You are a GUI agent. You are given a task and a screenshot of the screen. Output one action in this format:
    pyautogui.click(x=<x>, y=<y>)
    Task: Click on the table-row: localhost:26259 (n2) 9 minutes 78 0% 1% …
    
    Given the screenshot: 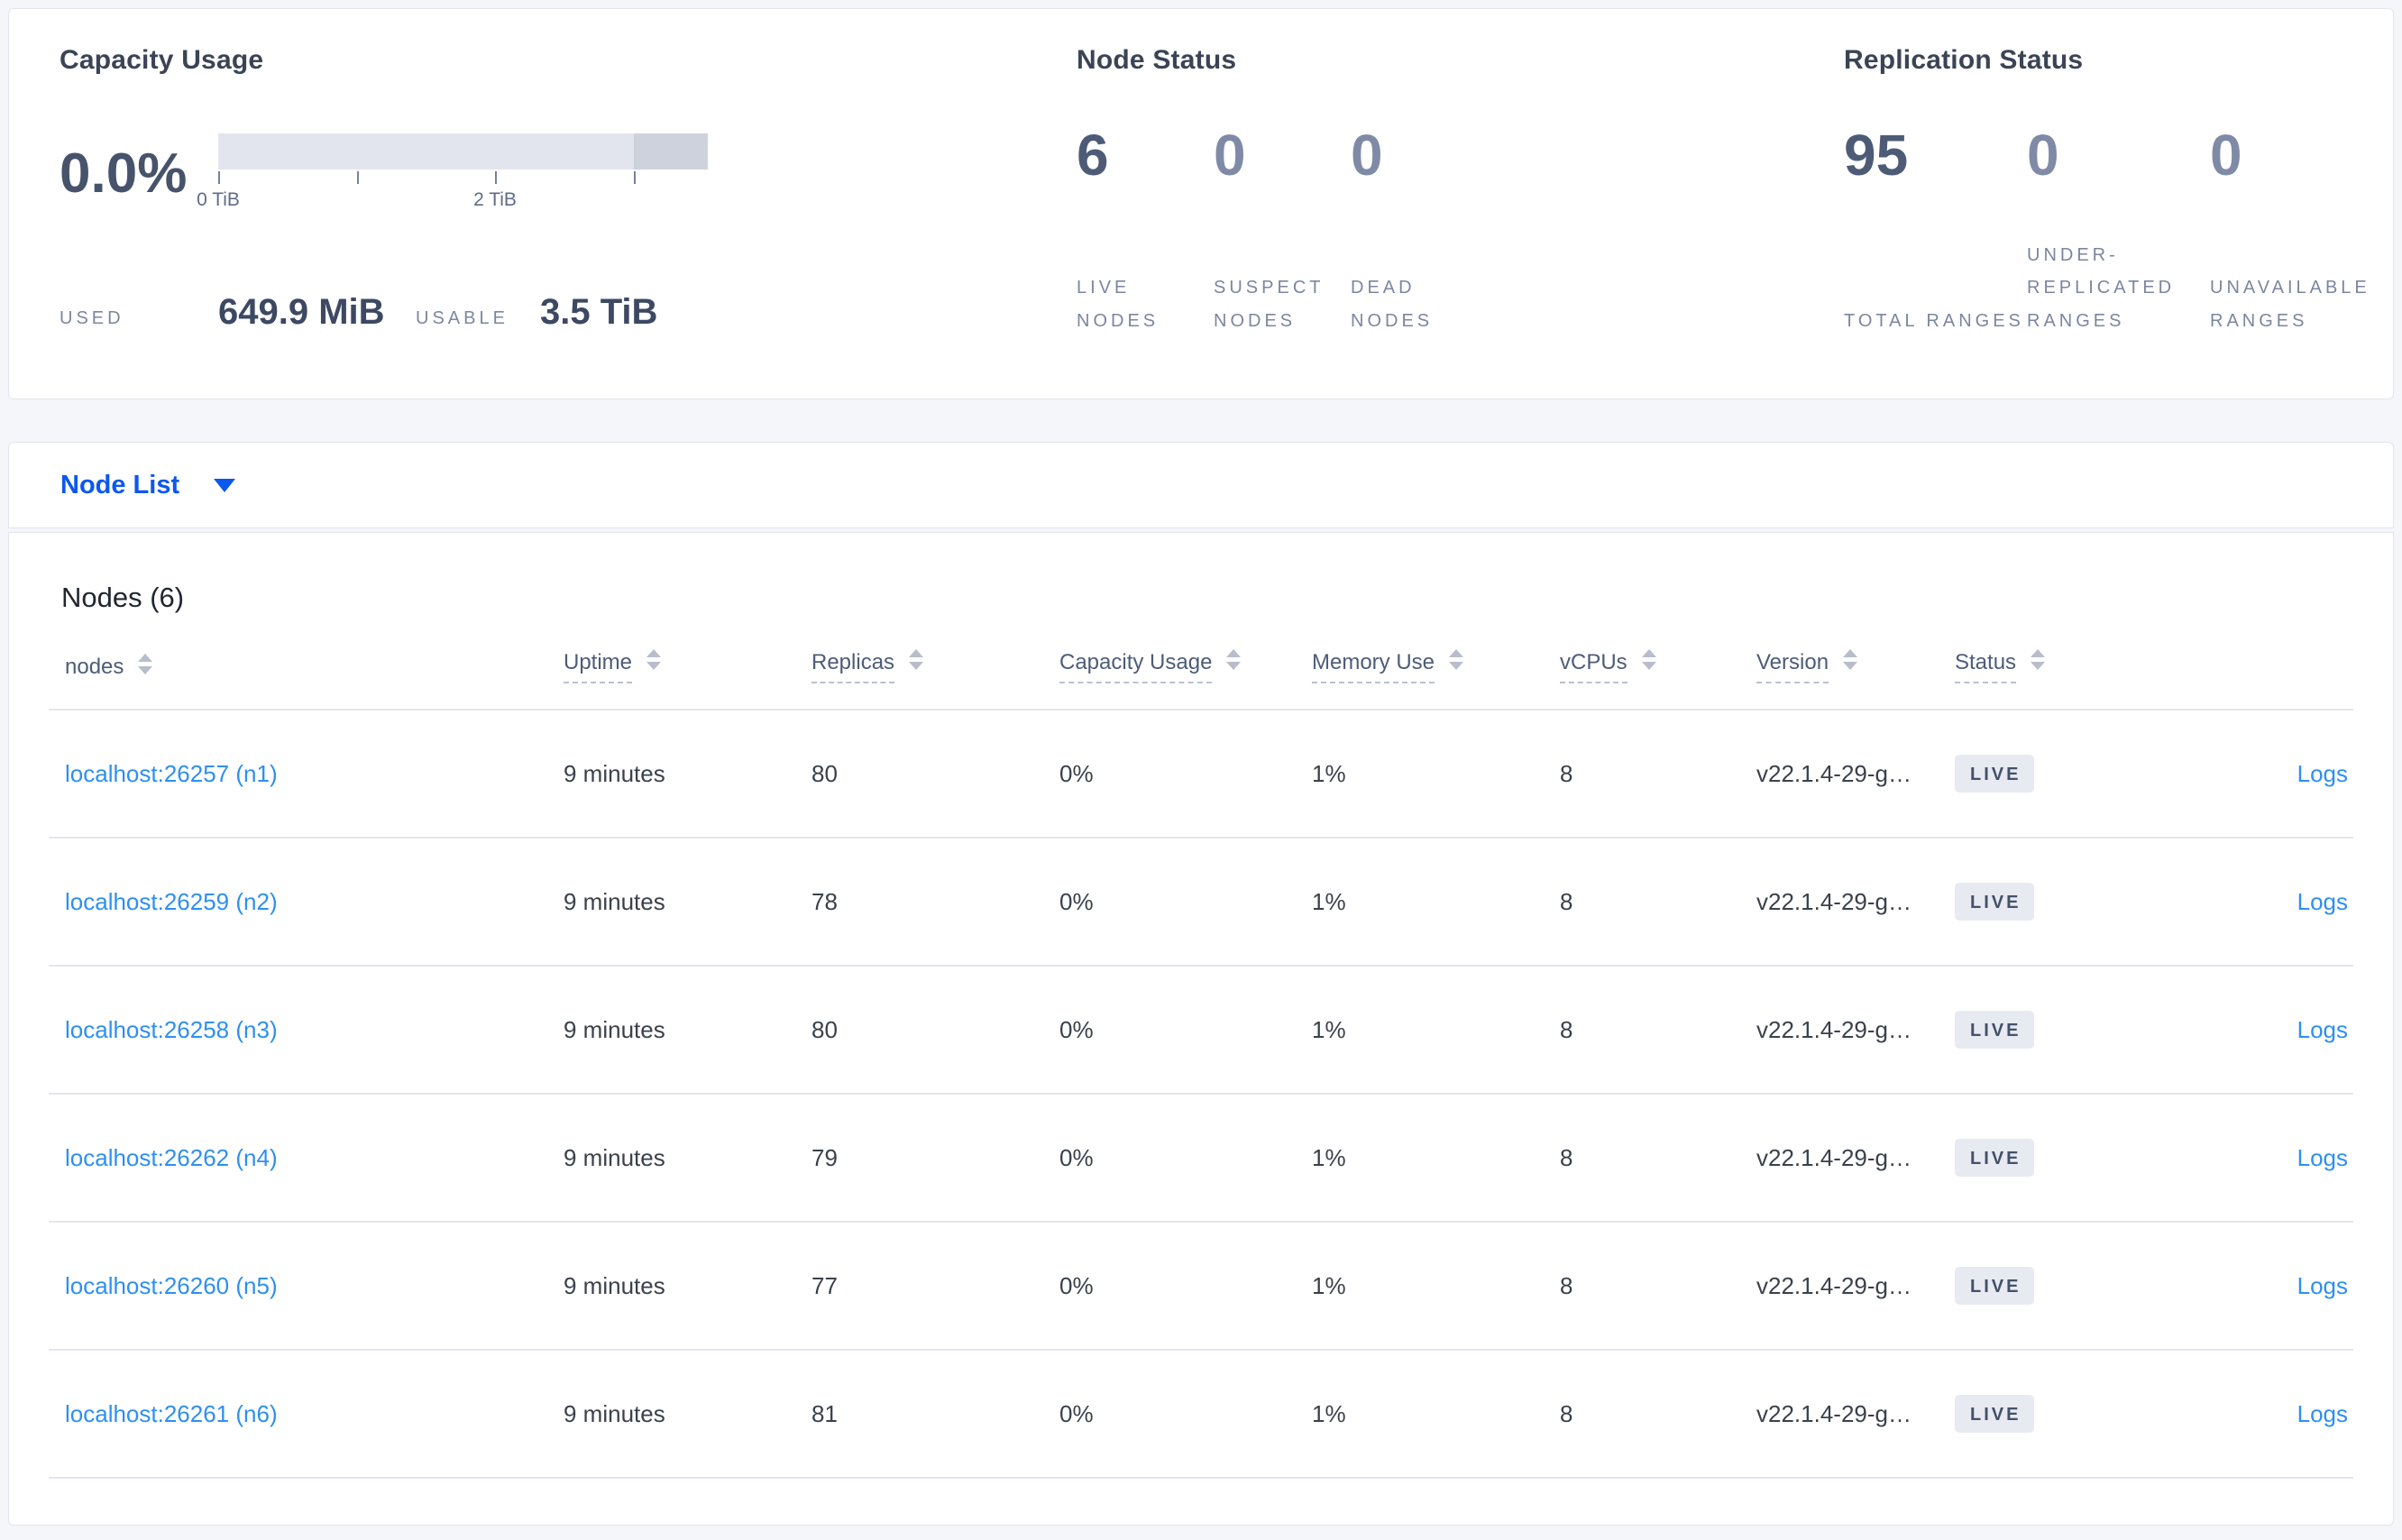 What is the action you would take?
    pyautogui.click(x=1201, y=902)
    